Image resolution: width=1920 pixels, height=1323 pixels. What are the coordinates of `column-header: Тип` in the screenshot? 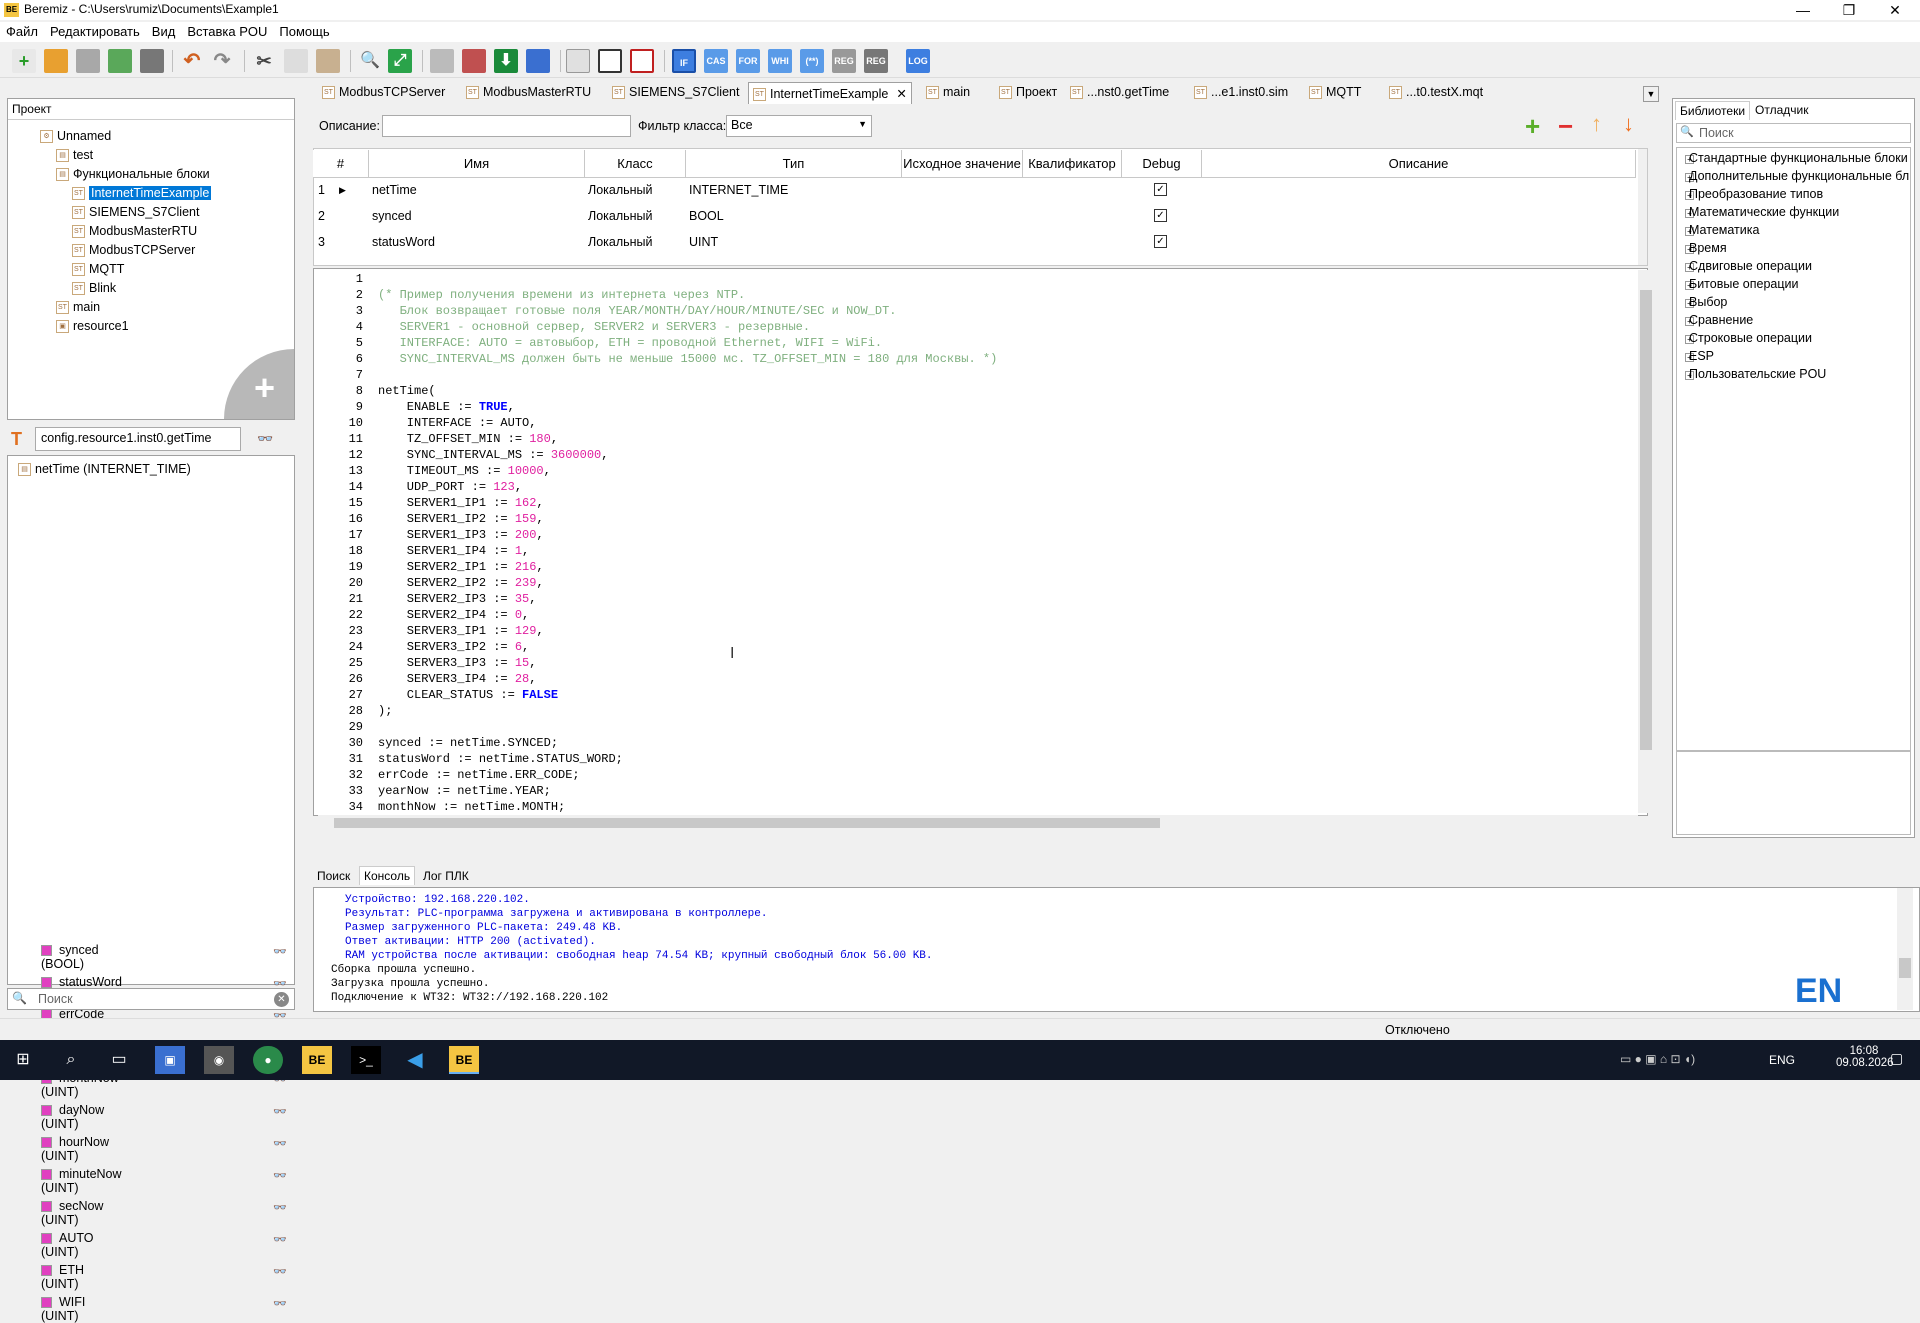 It's located at (794, 164).